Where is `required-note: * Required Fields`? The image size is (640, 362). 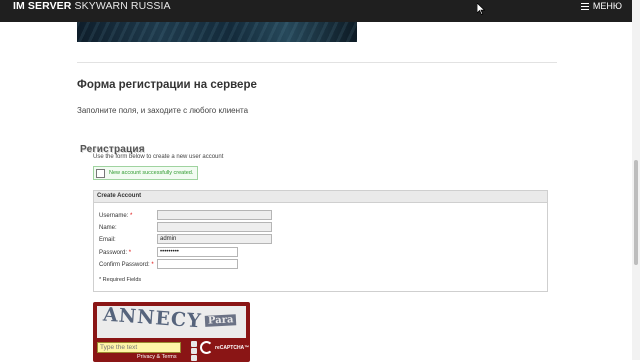
required-note: * Required Fields is located at coordinates (120, 280).